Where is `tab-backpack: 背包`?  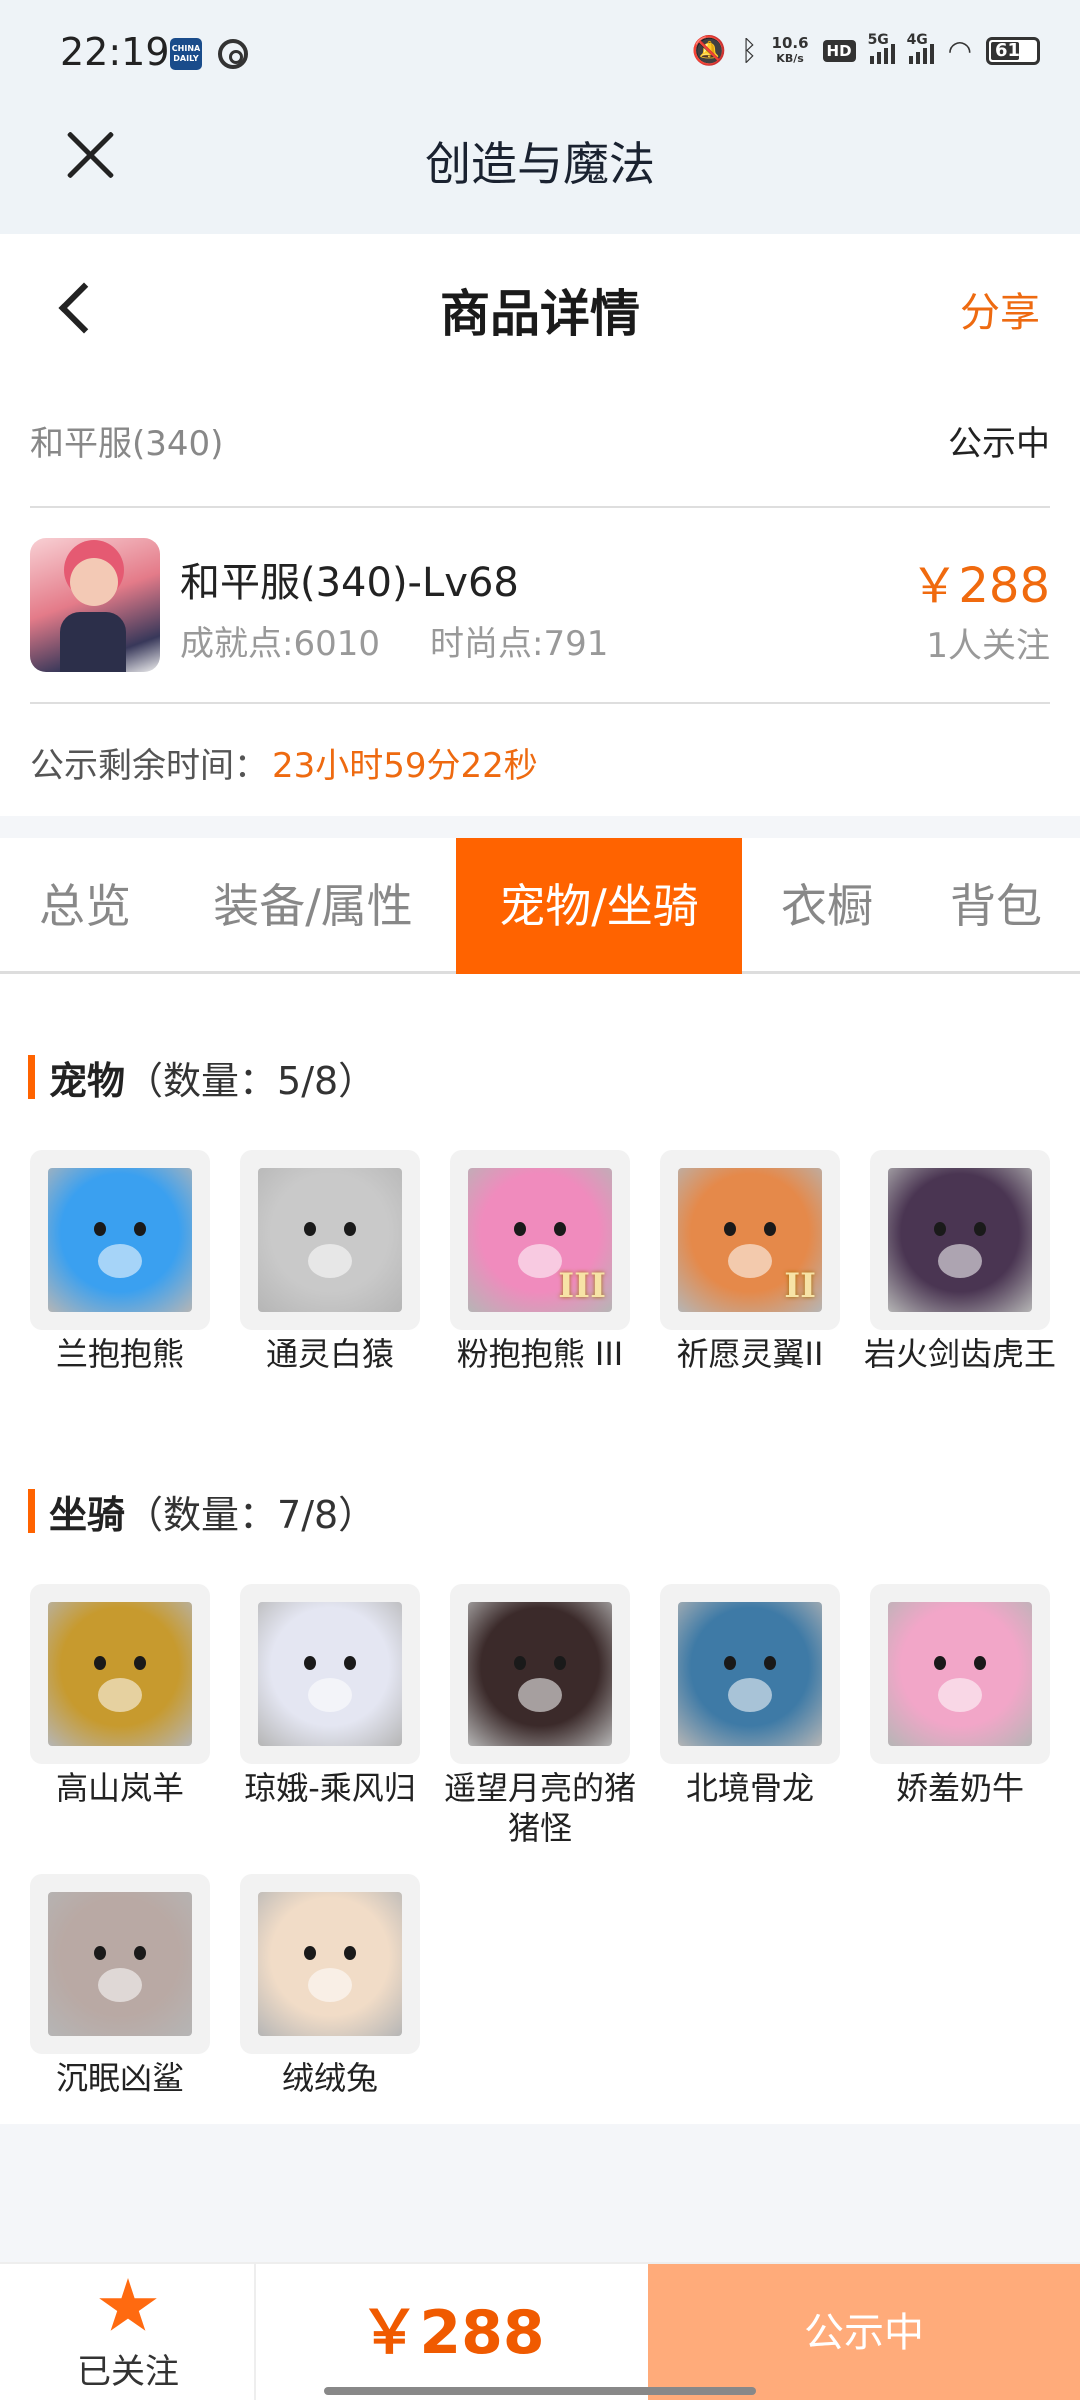
tab-backpack: 背包 is located at coordinates (996, 906).